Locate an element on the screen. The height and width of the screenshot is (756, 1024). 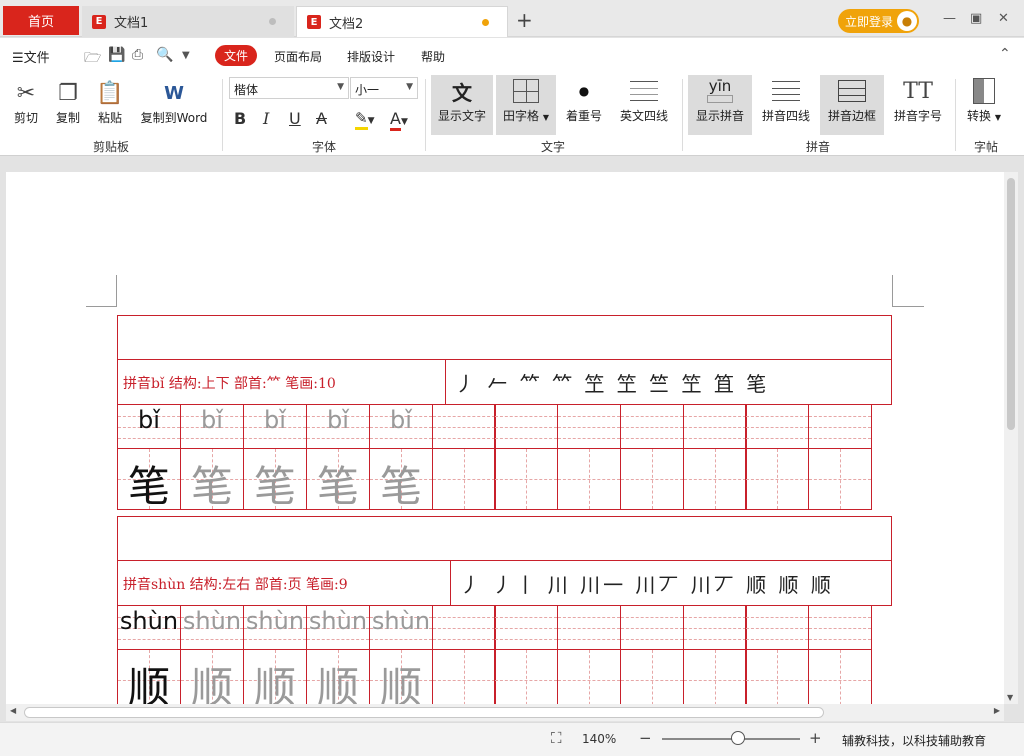
new-tab-button: + is located at coordinates (524, 20).